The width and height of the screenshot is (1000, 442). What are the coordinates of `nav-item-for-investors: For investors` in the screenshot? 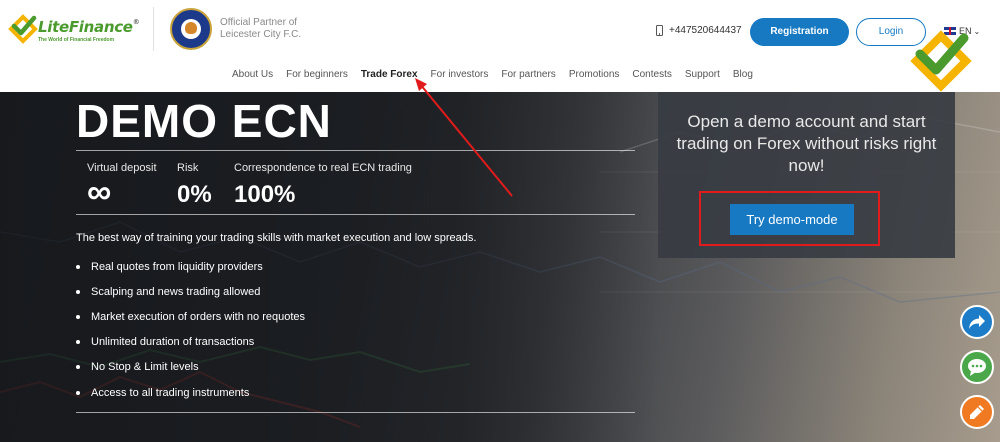 It's located at (460, 74).